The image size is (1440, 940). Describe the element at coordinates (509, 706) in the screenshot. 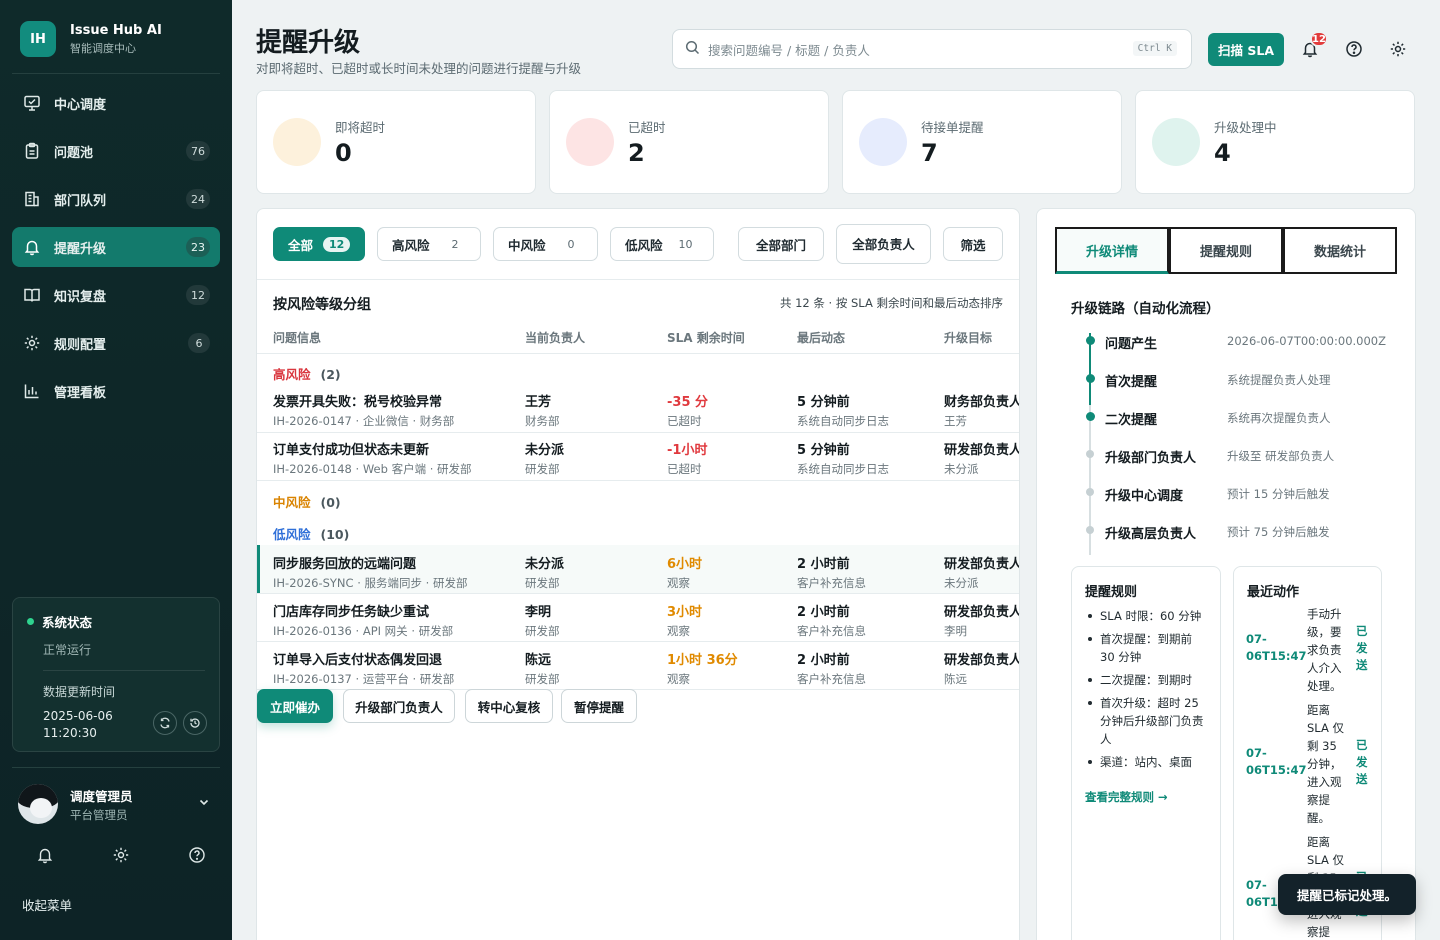

I see `transfer-review-button: 转中心复核` at that location.